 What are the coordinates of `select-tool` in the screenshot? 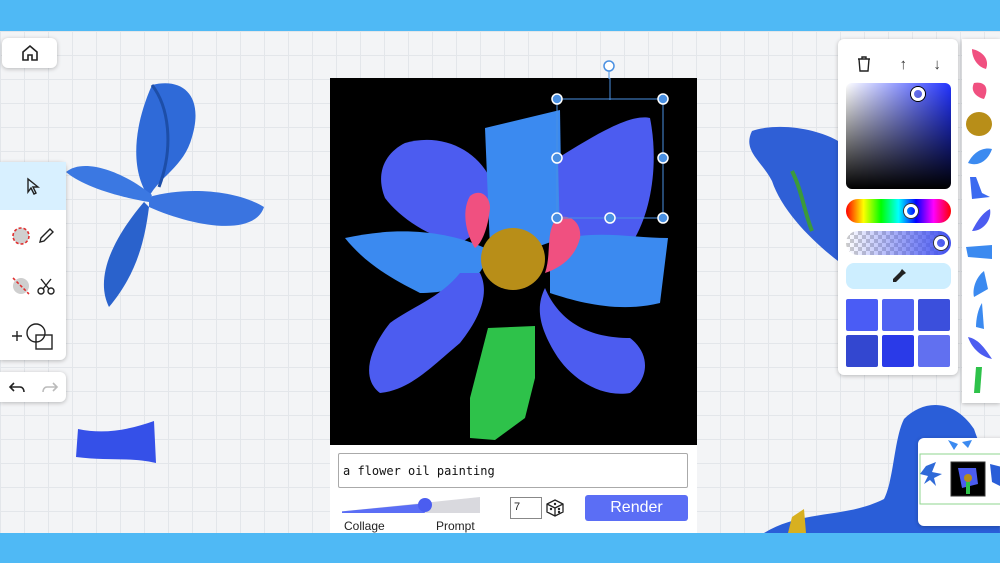 It's located at (33, 186).